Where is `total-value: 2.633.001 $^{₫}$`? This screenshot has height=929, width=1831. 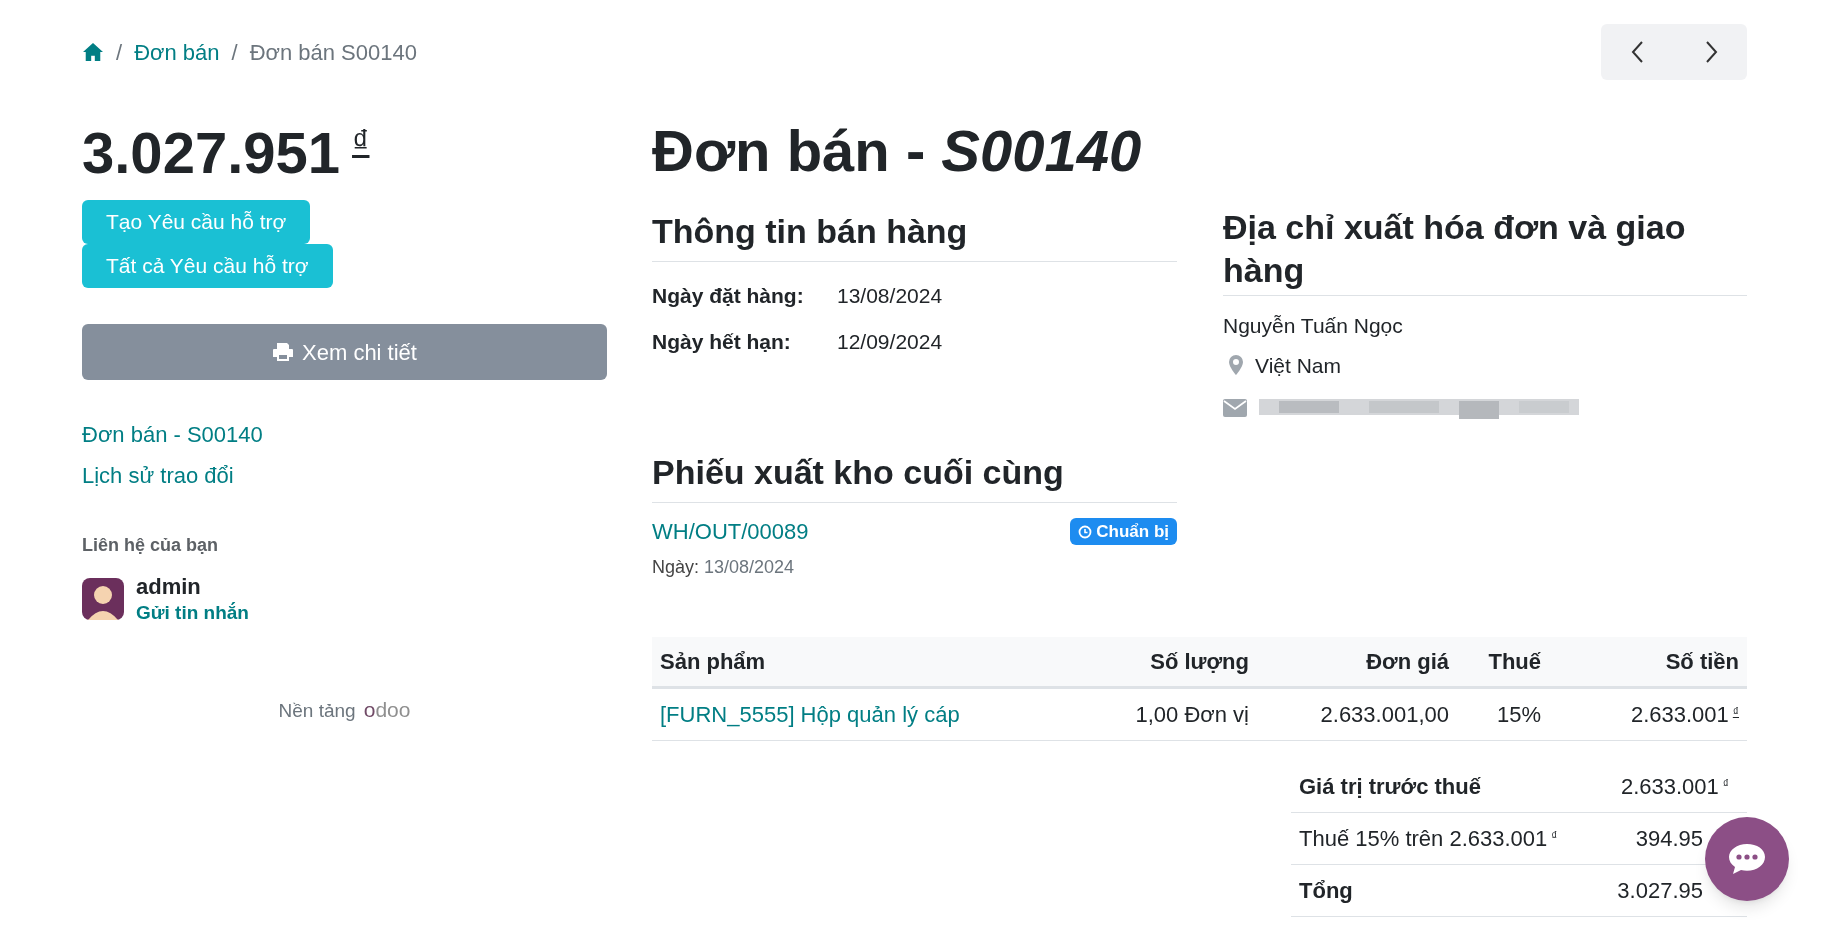
total-value: 2.633.001 $^{₫}$ is located at coordinates (1675, 787).